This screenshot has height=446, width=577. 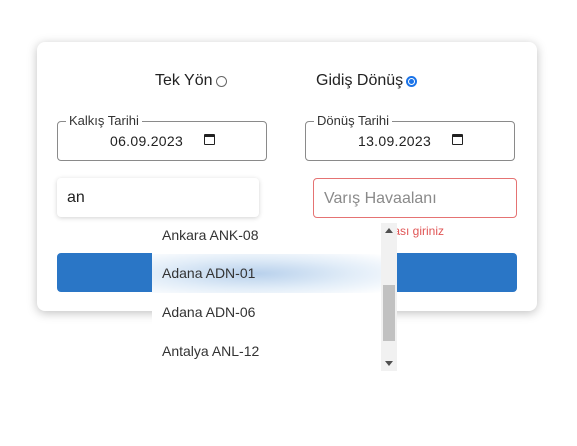 What do you see at coordinates (266, 351) in the screenshot?
I see `list-item: Antalya ANL-12` at bounding box center [266, 351].